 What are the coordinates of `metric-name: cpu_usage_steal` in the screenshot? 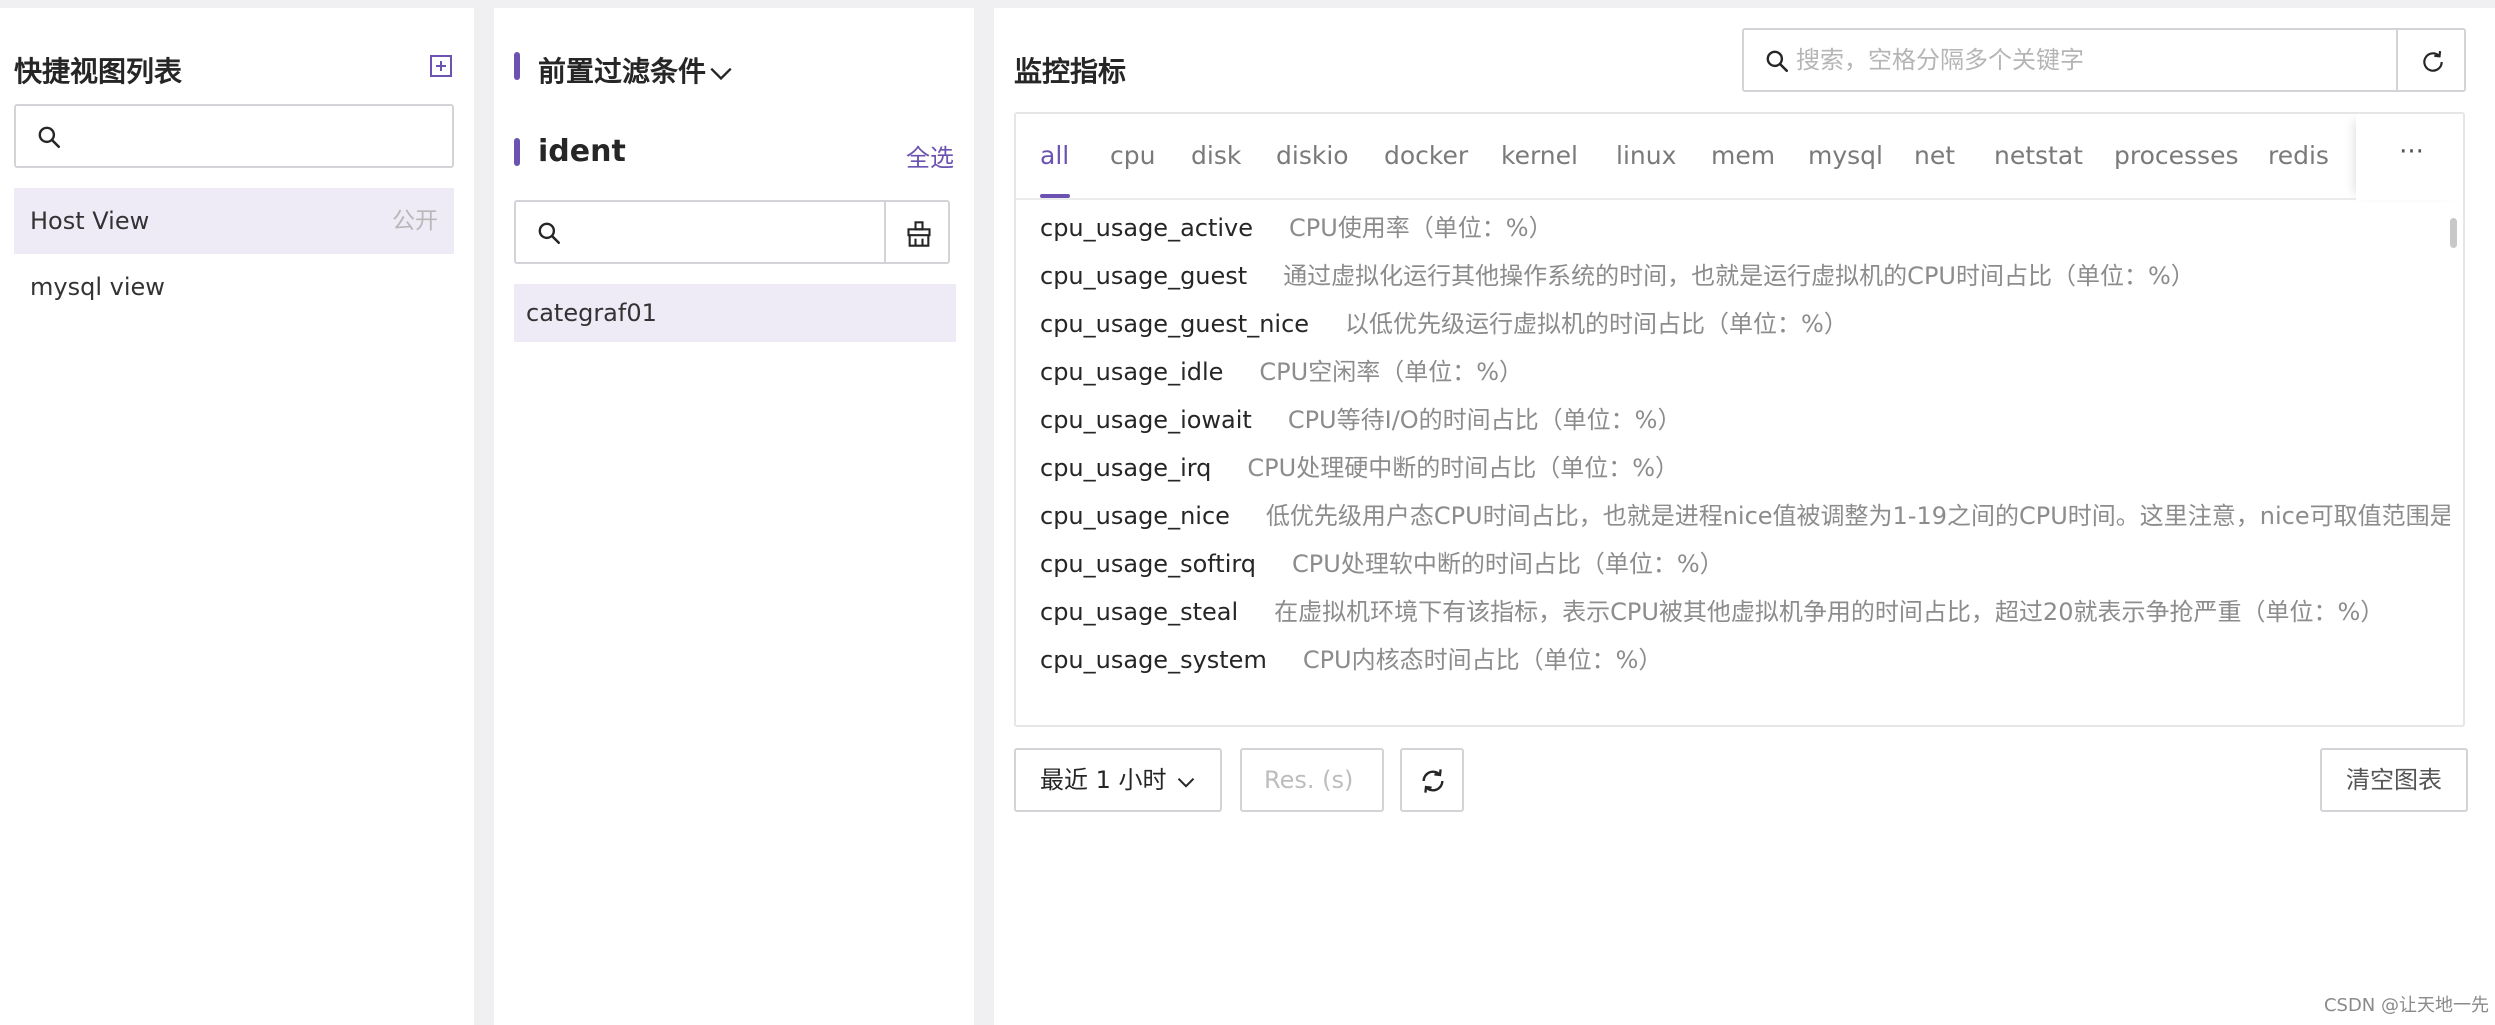 It's located at (1139, 612).